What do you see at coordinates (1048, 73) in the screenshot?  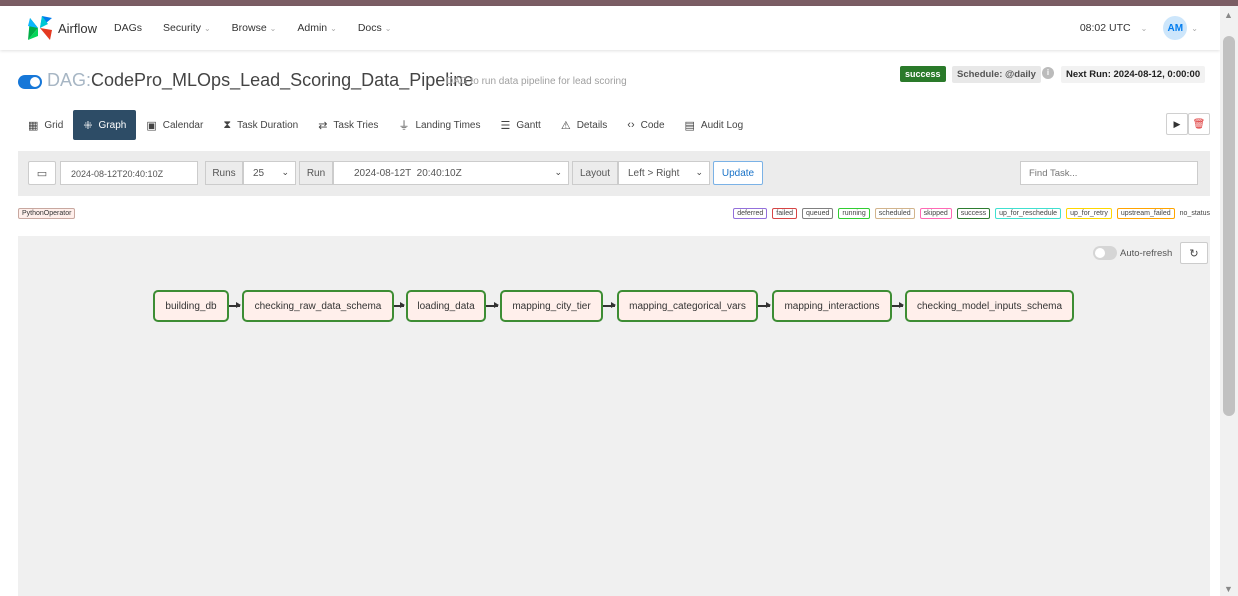 I see `info-icon: i` at bounding box center [1048, 73].